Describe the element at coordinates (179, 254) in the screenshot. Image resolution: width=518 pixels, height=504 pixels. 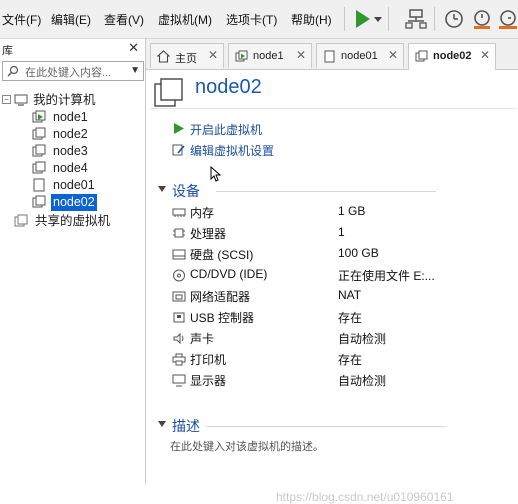
I see `hard-disk-icon` at that location.